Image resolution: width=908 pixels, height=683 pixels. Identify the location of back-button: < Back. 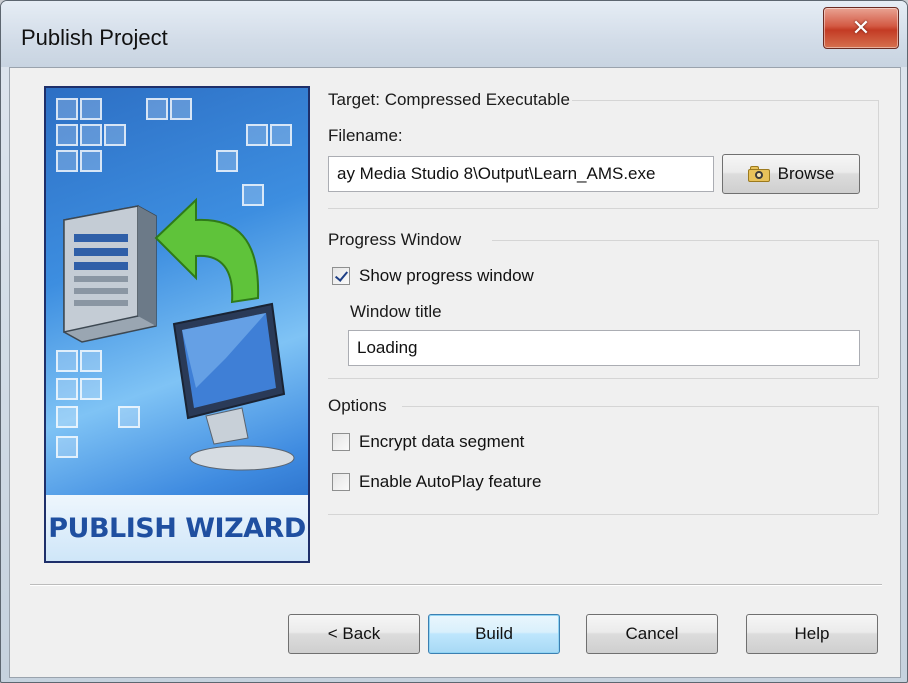
(354, 634).